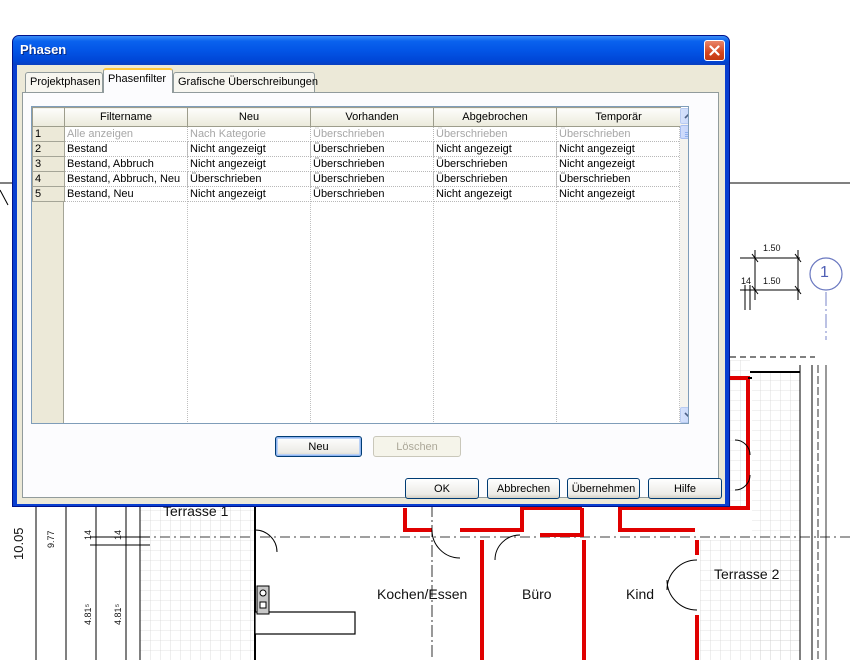  I want to click on dialog-titlebar: Phasen, so click(371, 50).